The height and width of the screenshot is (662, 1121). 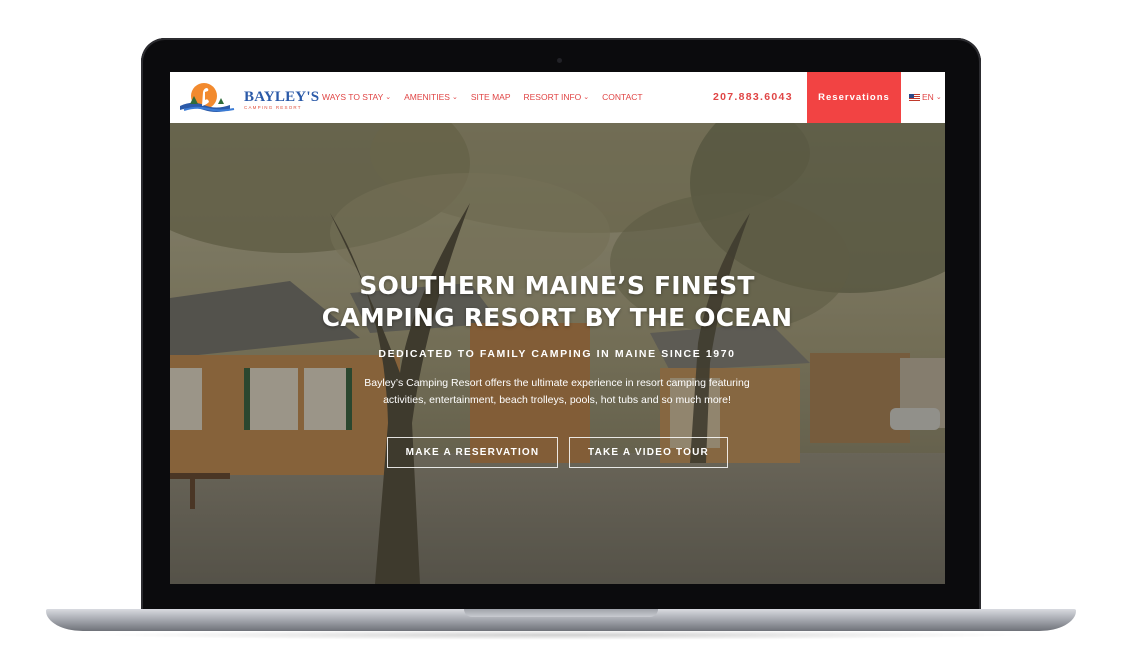 I want to click on laptop-shadow, so click(x=560, y=635).